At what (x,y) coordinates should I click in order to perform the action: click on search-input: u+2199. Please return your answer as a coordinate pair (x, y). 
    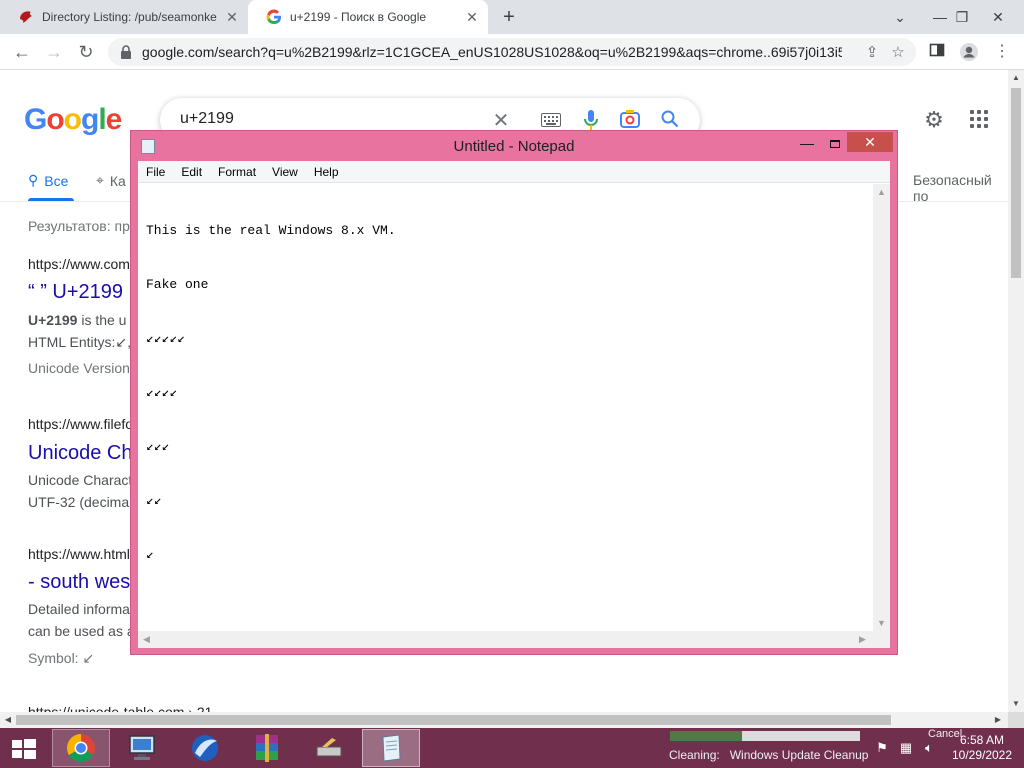
    Looking at the image, I should click on (207, 119).